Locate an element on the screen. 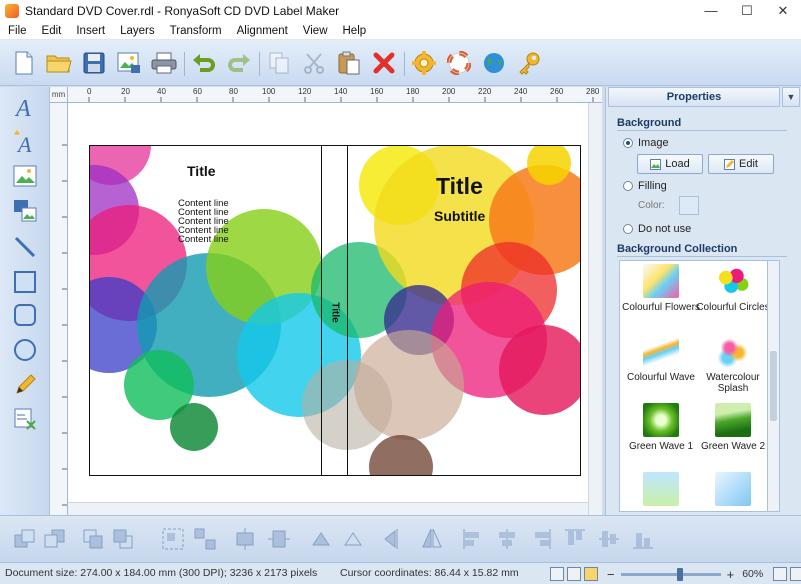  collection-item-label: Colourful Wave is located at coordinates (661, 377).